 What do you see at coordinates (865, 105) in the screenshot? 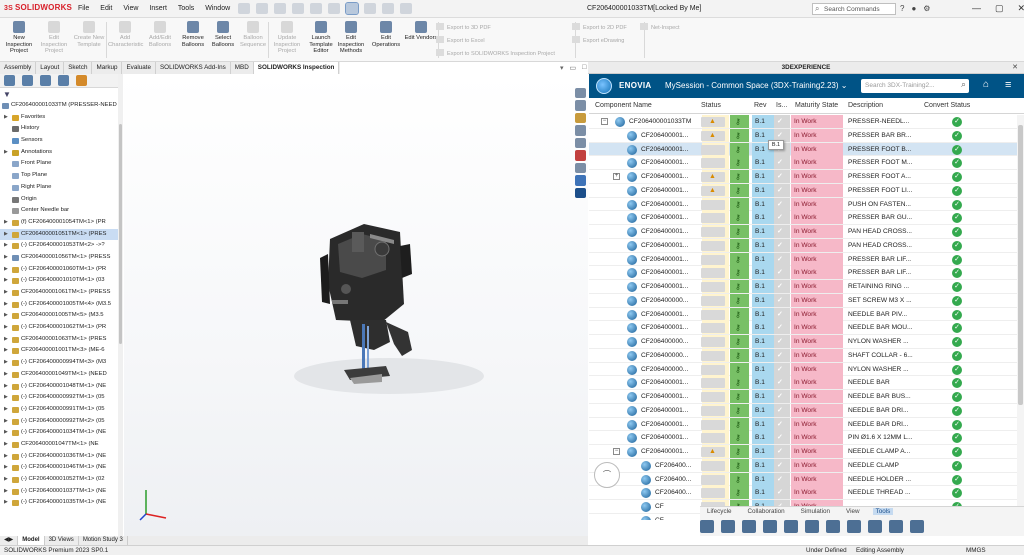
I see `column-header-description: Description` at bounding box center [865, 105].